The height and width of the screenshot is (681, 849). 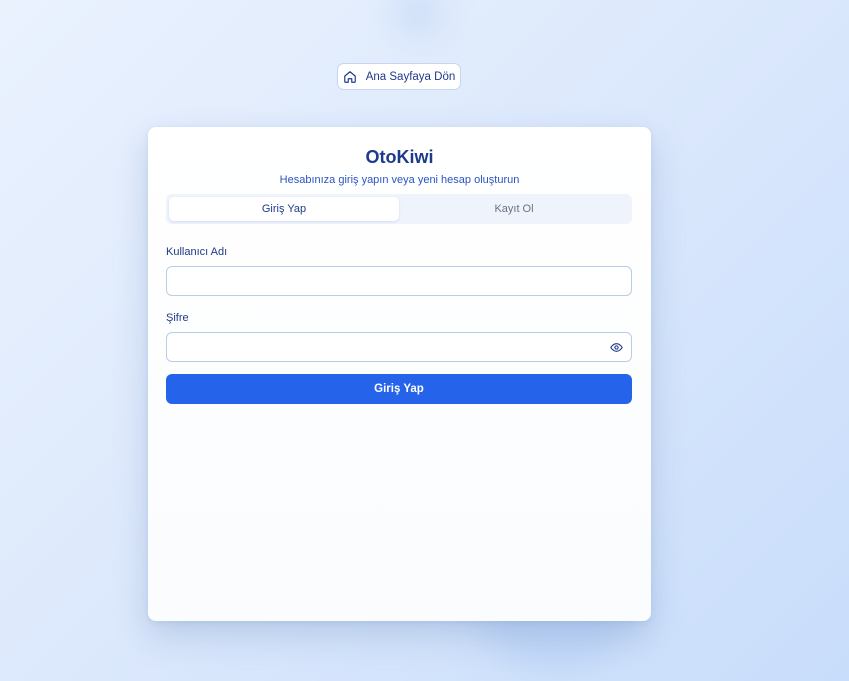 I want to click on password-label: Şifre, so click(x=177, y=318).